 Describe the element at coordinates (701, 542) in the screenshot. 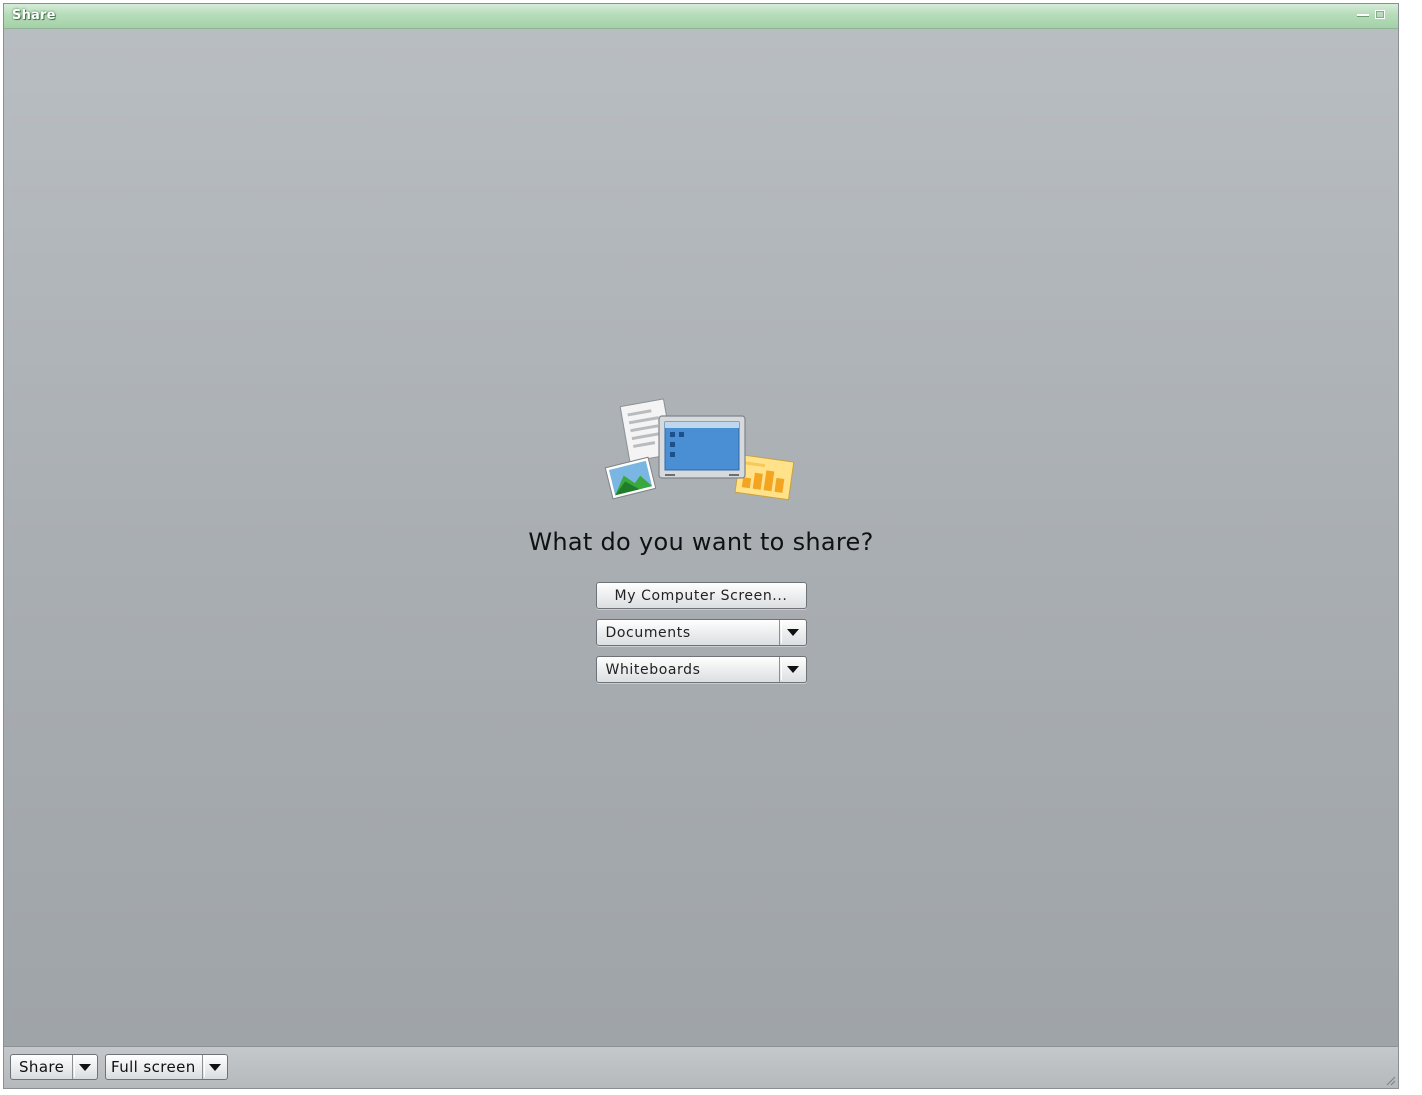

I see `share-prompt: What do you want to share?` at that location.